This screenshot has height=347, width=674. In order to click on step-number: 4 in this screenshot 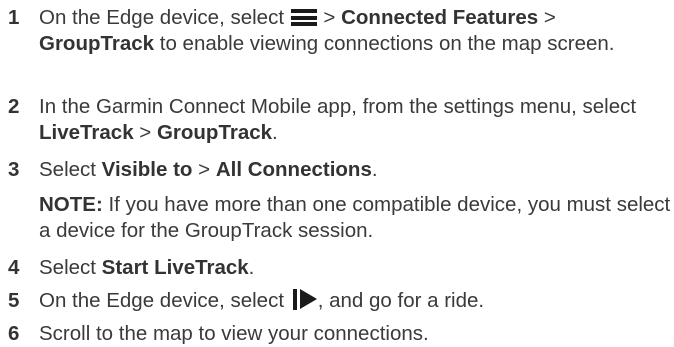, I will do `click(14, 267)`.